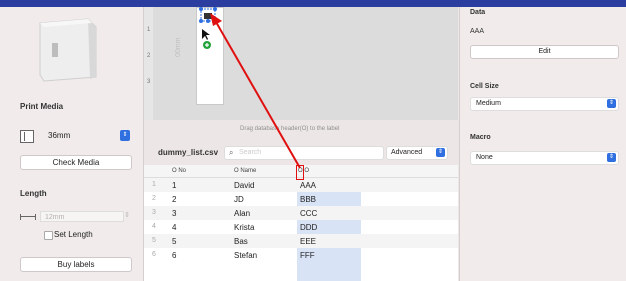  Describe the element at coordinates (48, 235) in the screenshot. I see `set-length-checkbox` at that location.